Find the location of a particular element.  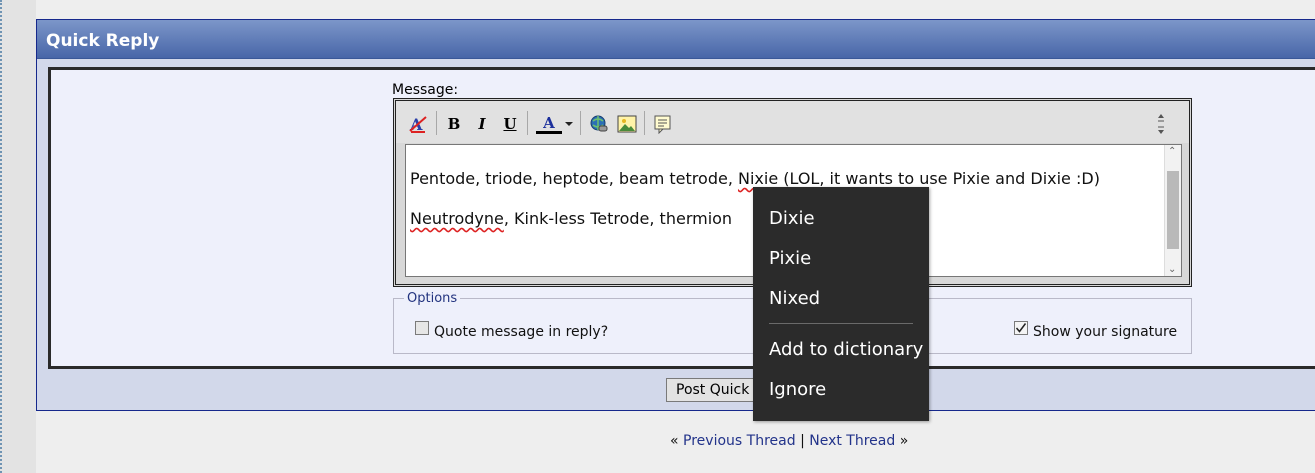

ignore-item: Ignore is located at coordinates (797, 389).